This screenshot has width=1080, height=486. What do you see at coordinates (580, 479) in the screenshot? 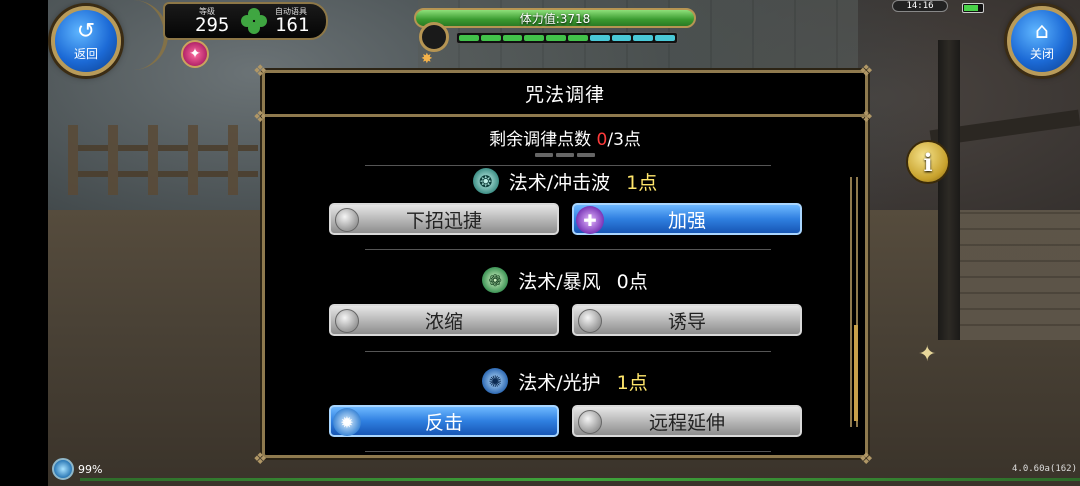
I see `bottom-progress-line` at bounding box center [580, 479].